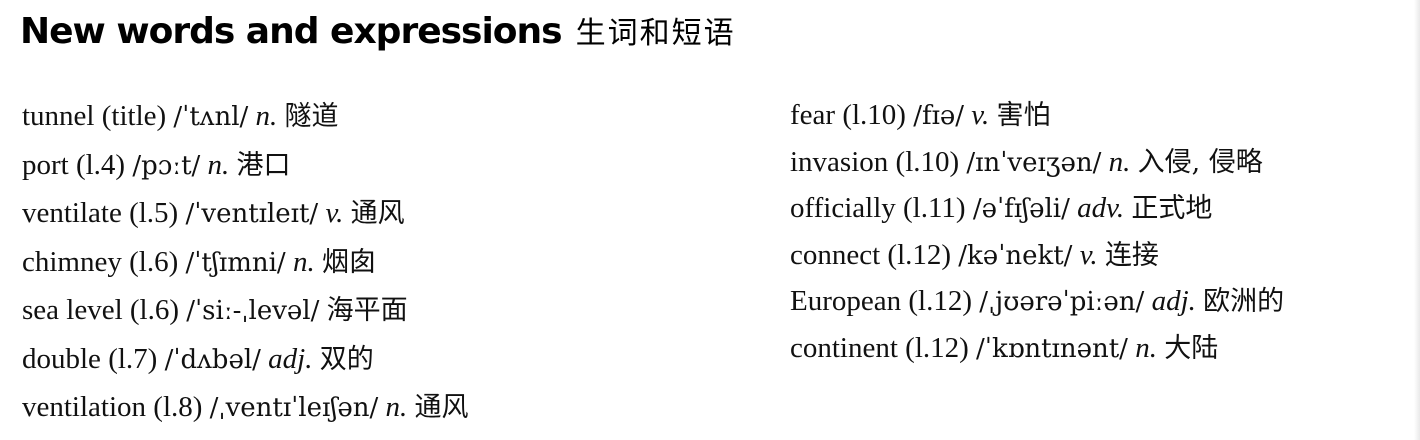 The height and width of the screenshot is (440, 1420). I want to click on vocab-entry: sea level (l.6) /ˈsiː-ˌlevəl/ 海平面, so click(245, 310).